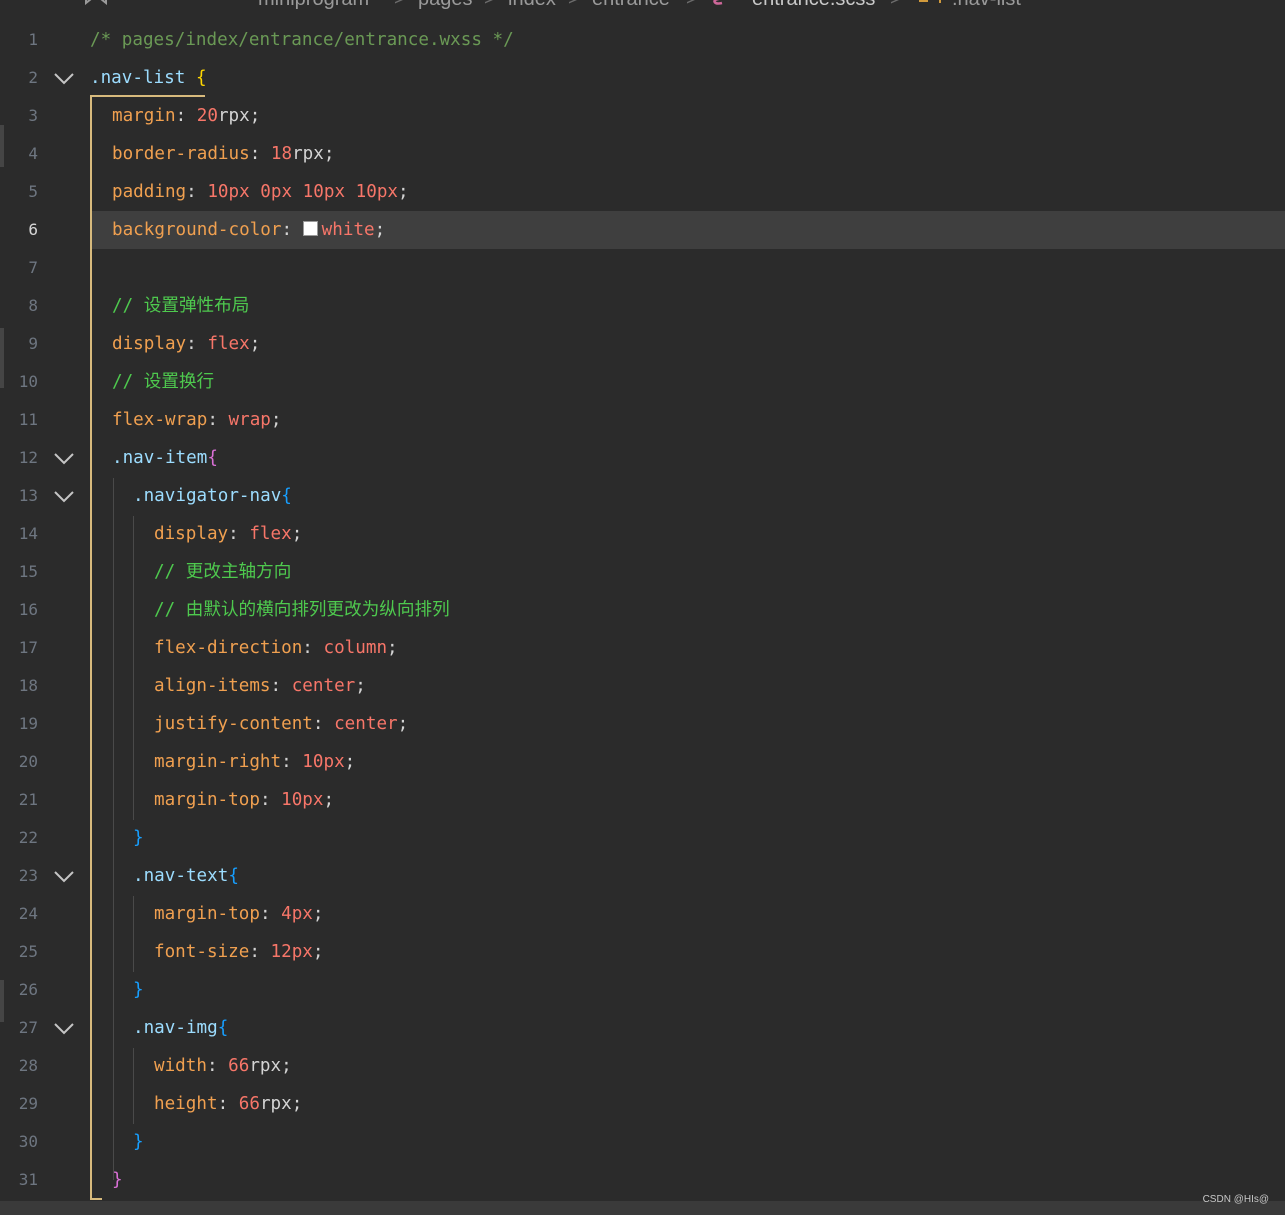 The width and height of the screenshot is (1285, 1215). I want to click on code-line: 23 .nav-text{, so click(642, 876).